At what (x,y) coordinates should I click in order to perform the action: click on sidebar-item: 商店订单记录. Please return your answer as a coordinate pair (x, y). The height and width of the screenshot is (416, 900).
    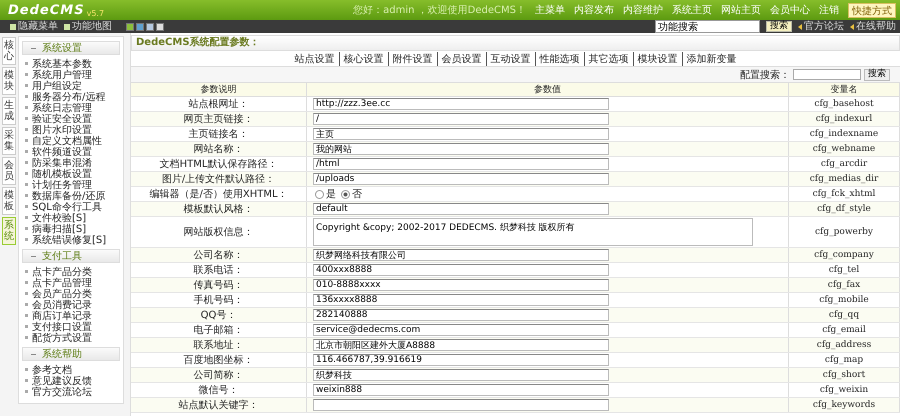
    Looking at the image, I should click on (62, 315).